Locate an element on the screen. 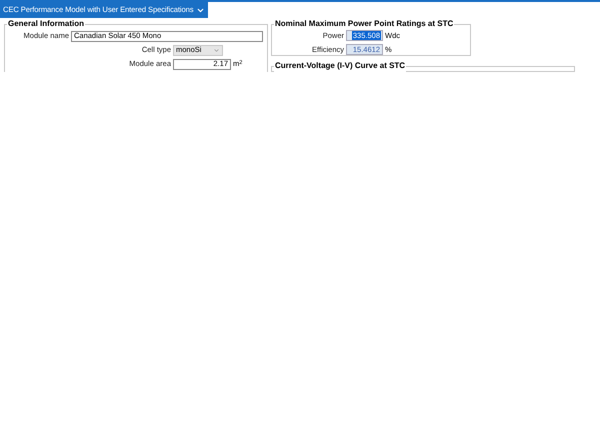 The height and width of the screenshot is (432, 600). chevron-down-icon is located at coordinates (216, 50).